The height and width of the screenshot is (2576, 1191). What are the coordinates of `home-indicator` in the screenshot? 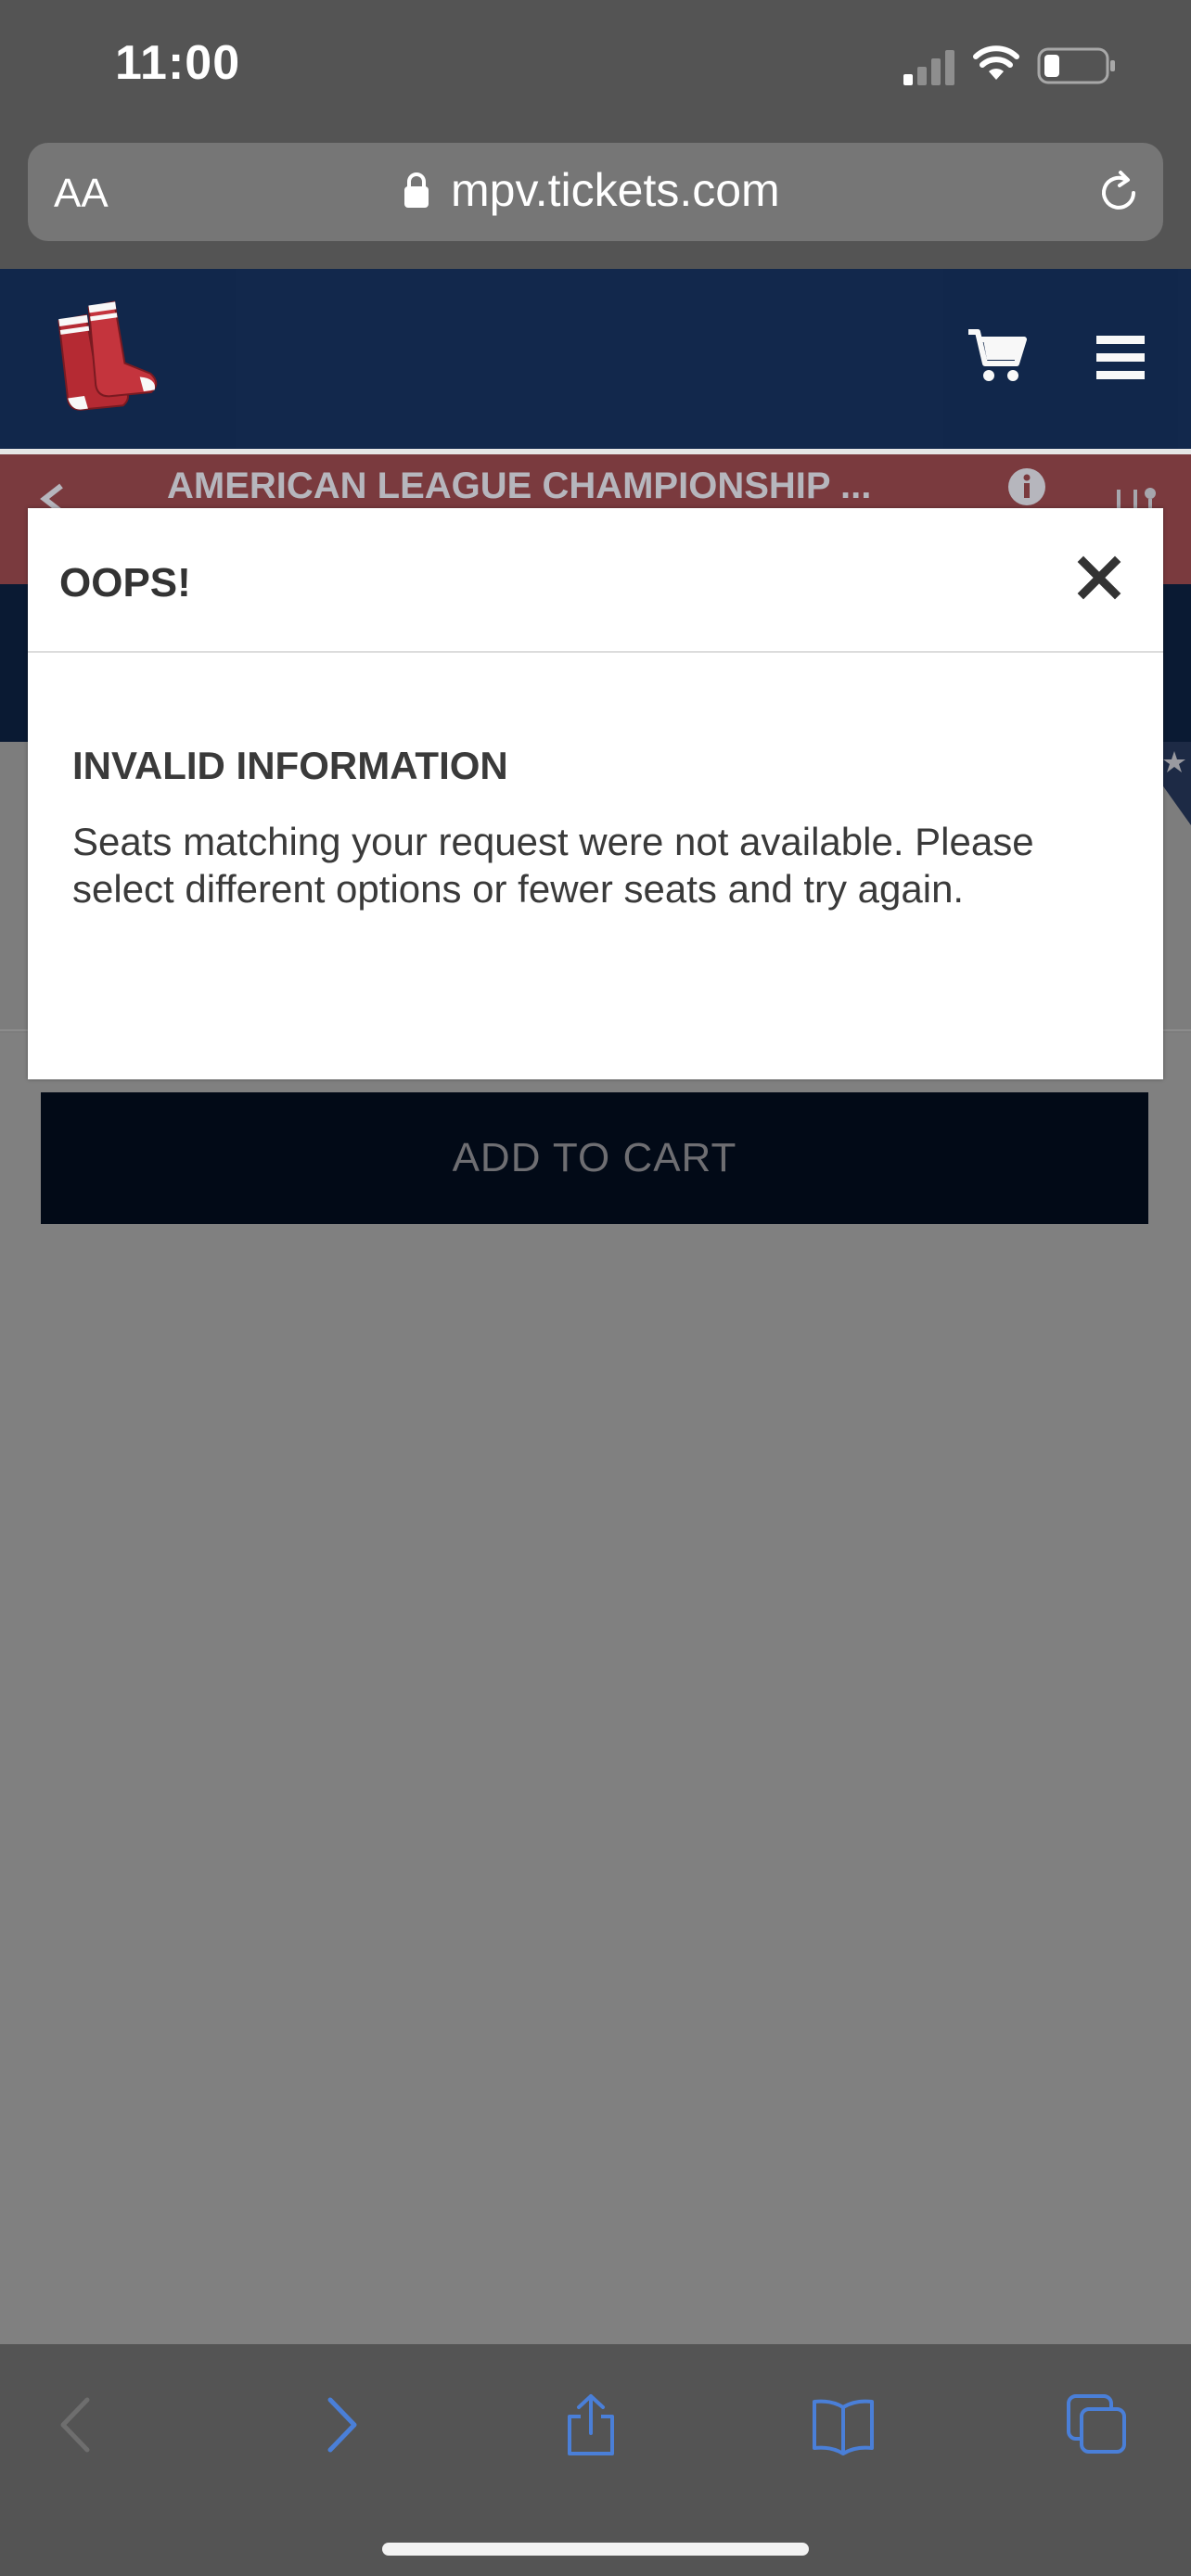 It's located at (595, 2549).